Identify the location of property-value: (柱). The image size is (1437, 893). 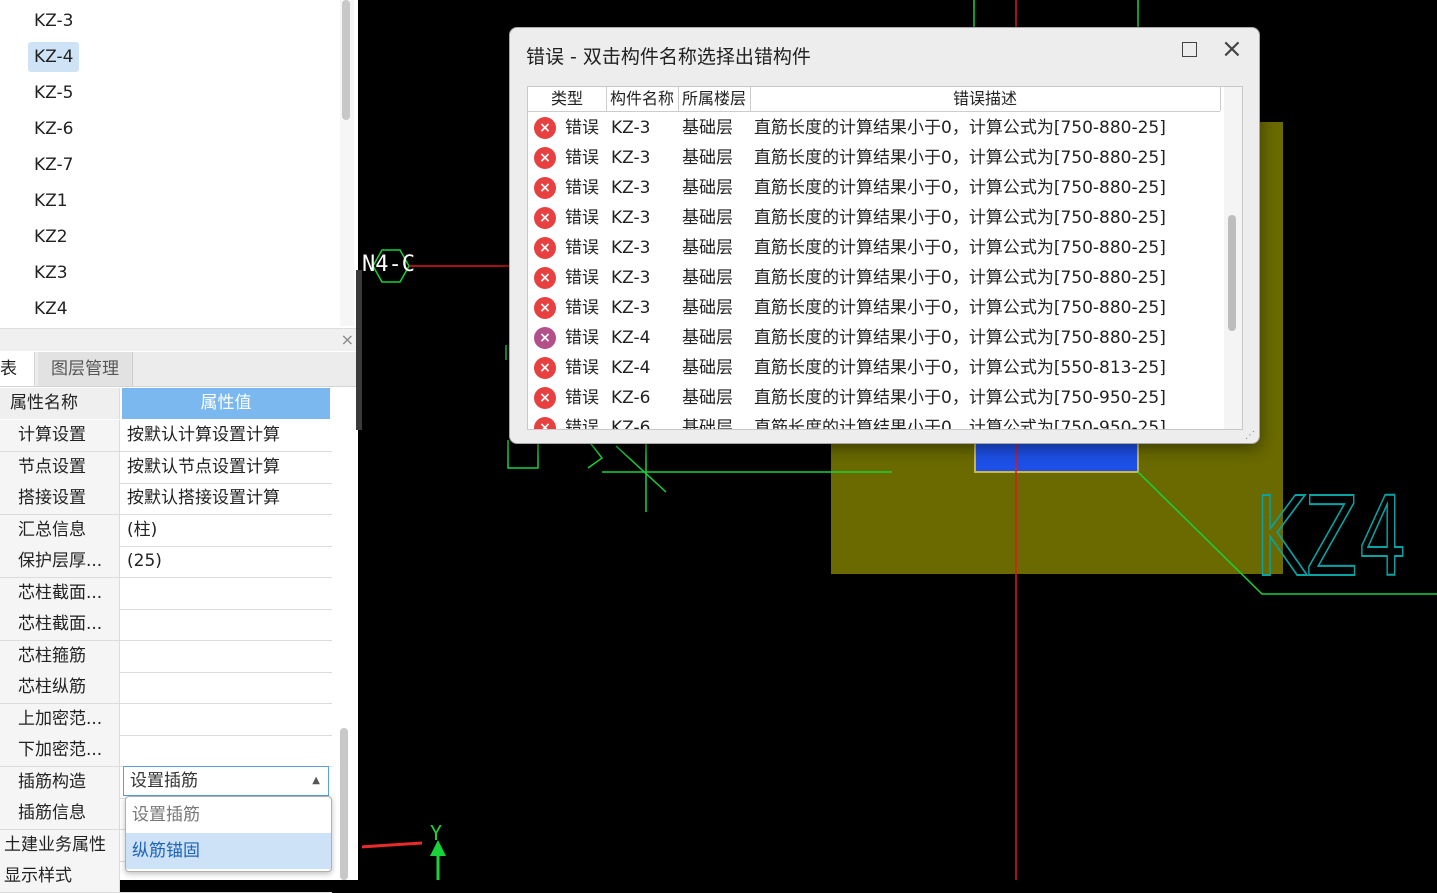
(226, 530).